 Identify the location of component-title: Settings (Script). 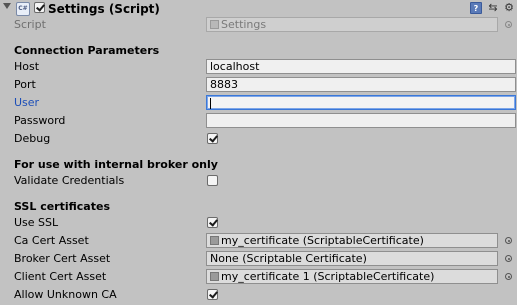
(104, 9).